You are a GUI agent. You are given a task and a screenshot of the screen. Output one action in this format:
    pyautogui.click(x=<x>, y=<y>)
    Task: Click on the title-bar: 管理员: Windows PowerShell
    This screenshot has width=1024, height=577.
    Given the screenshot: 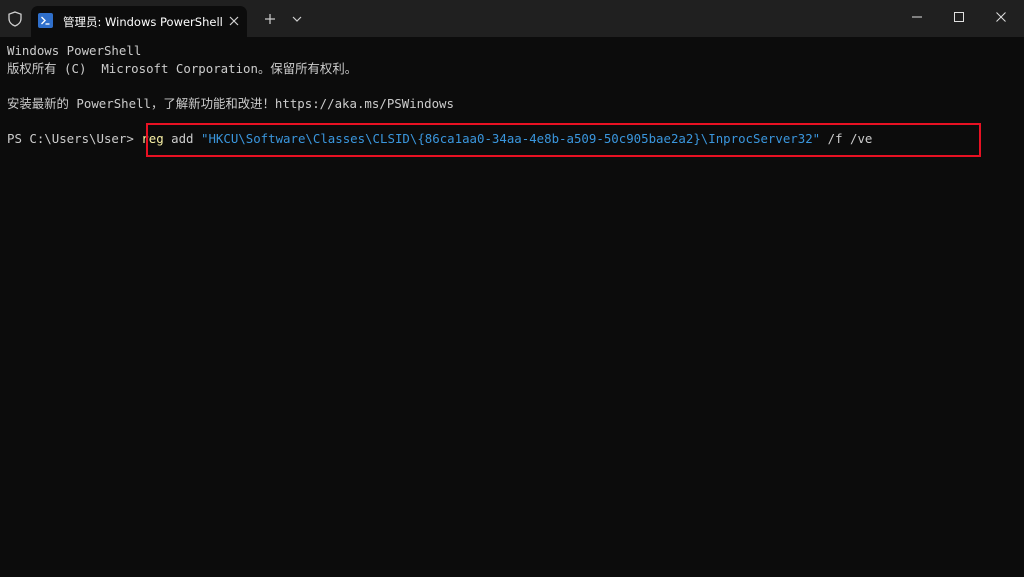 What is the action you would take?
    pyautogui.click(x=512, y=18)
    